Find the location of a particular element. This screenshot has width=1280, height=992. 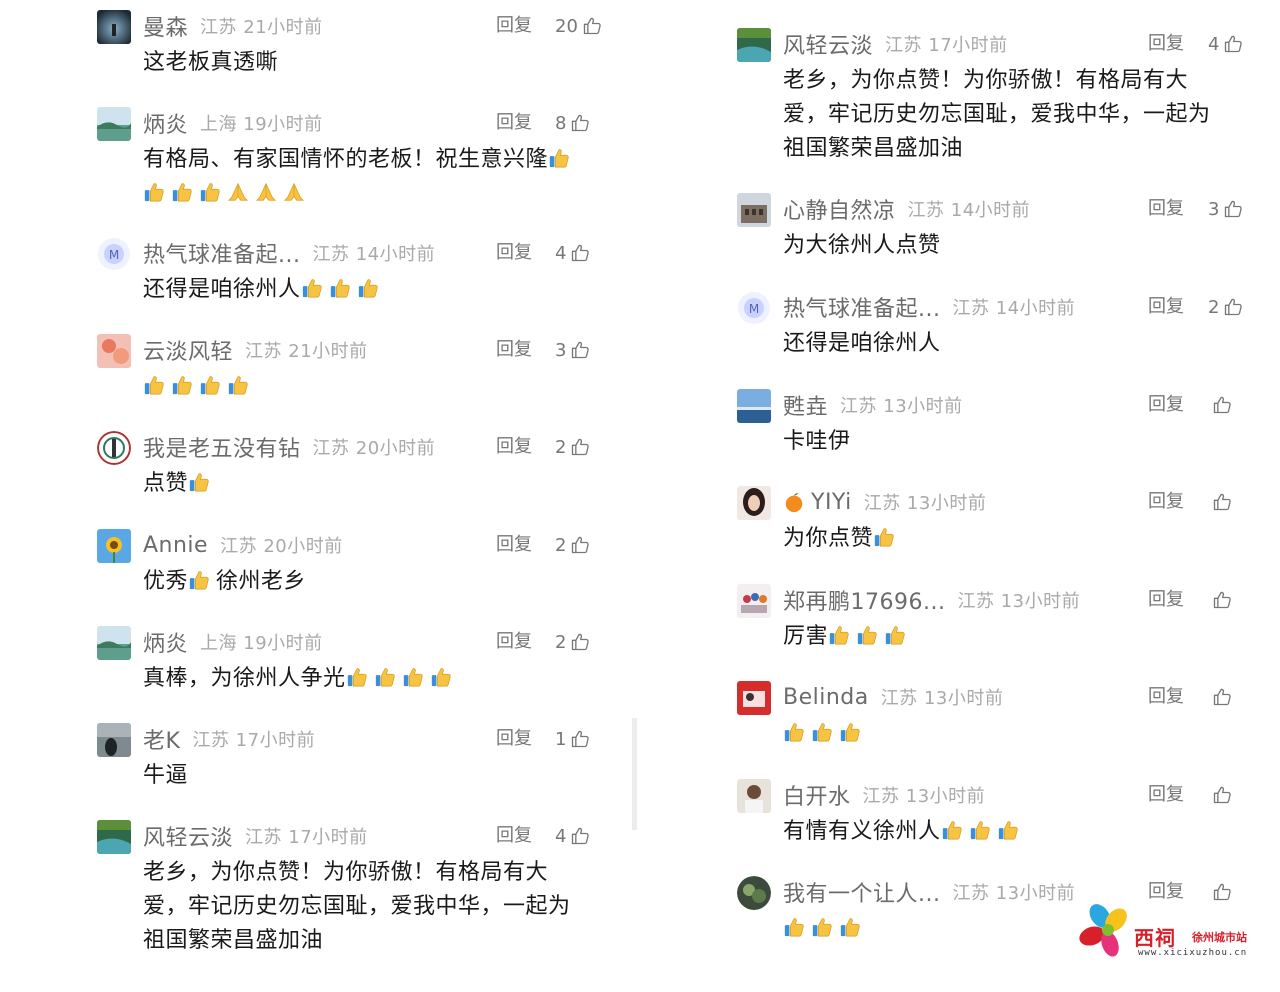

comment-emoji-line is located at coordinates (383, 194).